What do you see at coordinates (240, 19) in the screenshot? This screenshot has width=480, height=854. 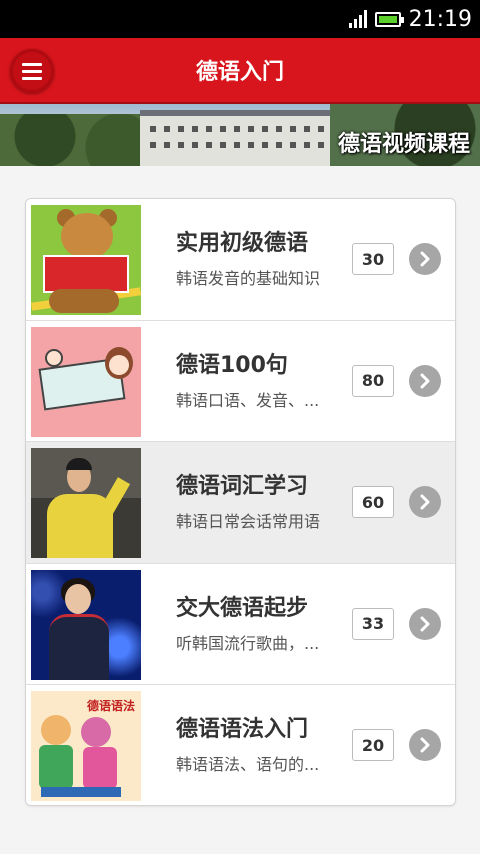 I see `status-bar: 21:19` at bounding box center [240, 19].